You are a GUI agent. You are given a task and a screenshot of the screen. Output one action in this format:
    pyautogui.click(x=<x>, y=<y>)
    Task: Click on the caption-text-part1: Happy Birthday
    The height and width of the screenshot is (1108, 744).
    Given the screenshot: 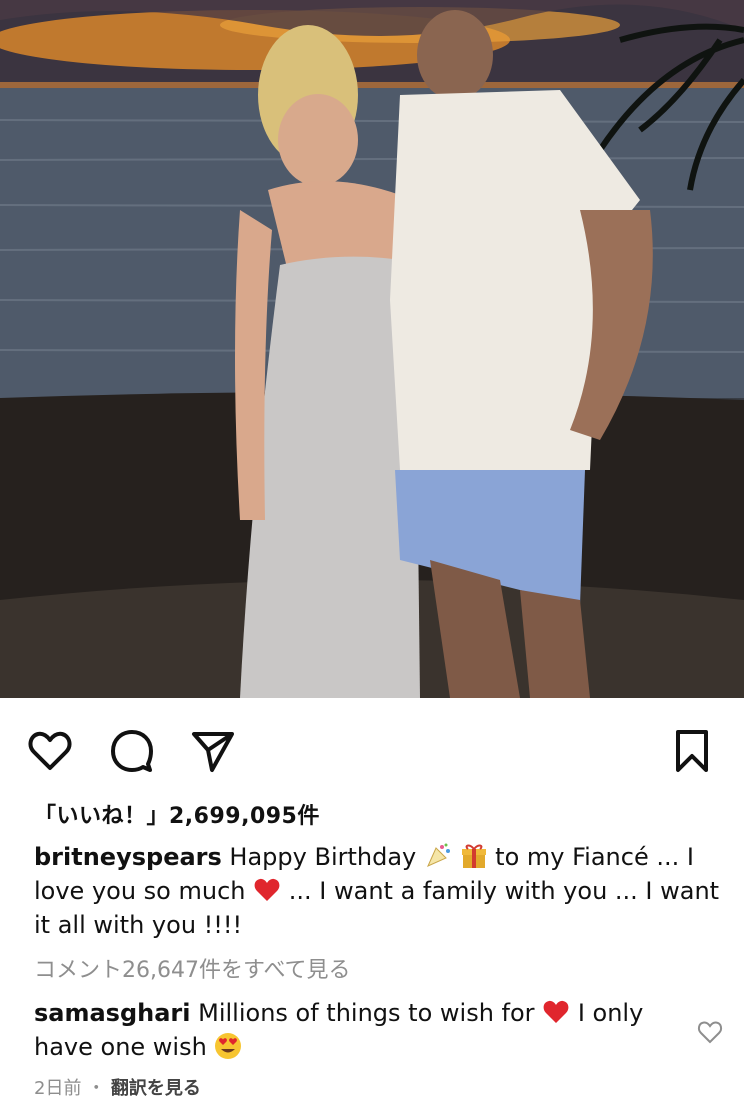 What is the action you would take?
    pyautogui.click(x=323, y=857)
    